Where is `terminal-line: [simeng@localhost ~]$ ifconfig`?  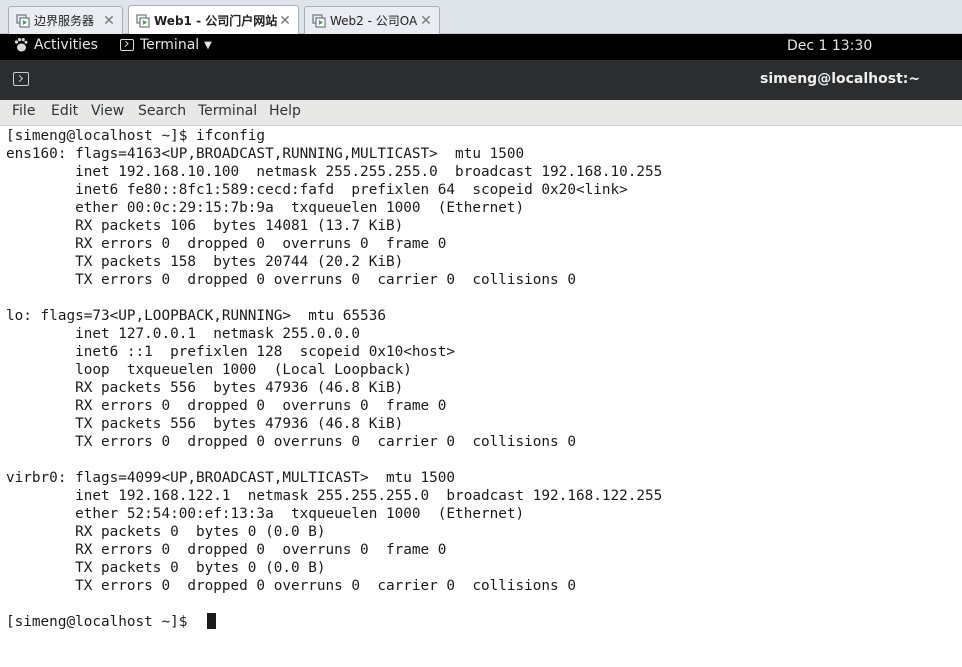 terminal-line: [simeng@localhost ~]$ ifconfig is located at coordinates (136, 136).